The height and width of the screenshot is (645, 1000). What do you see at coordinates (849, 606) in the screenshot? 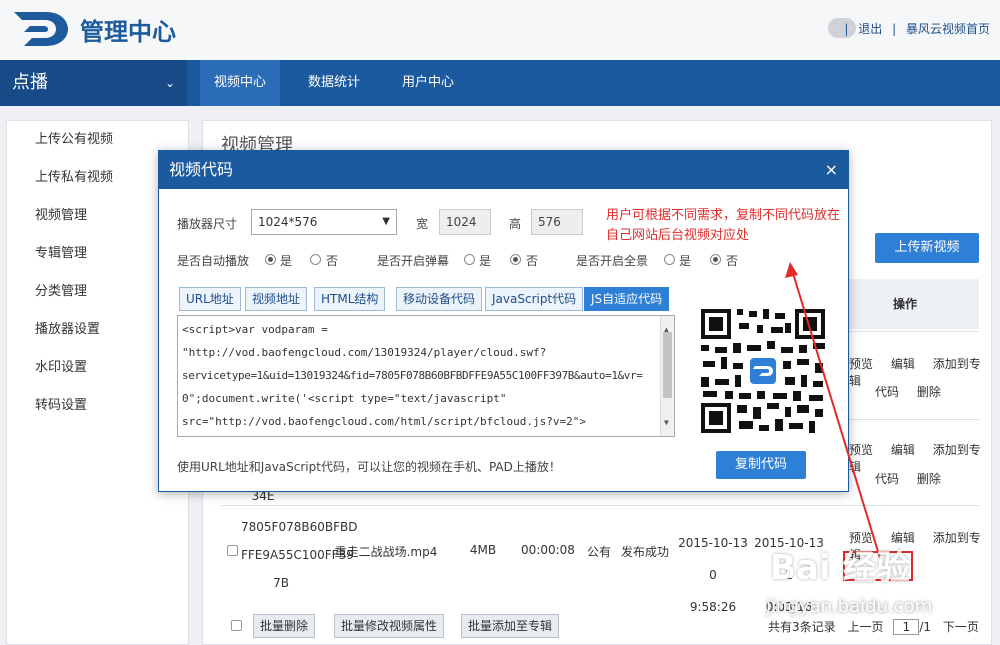
I see `watermark-url: jingyan.baidu.com` at bounding box center [849, 606].